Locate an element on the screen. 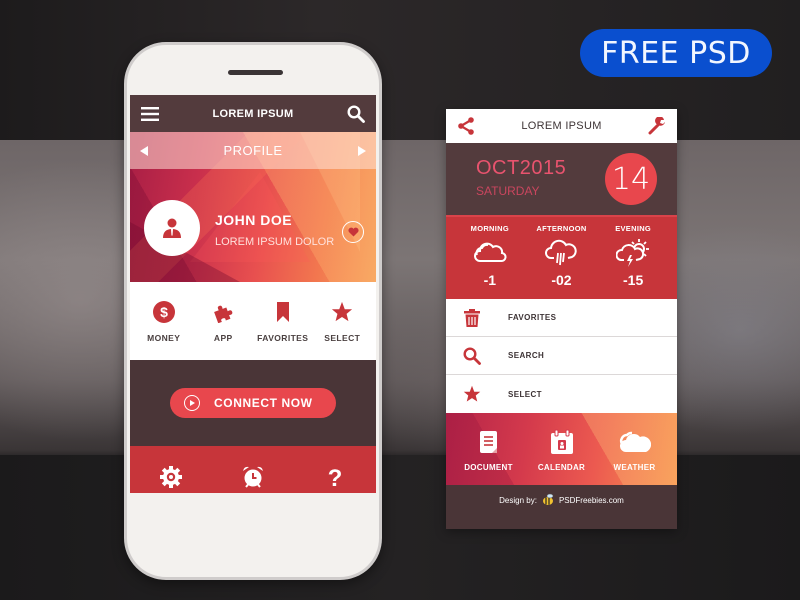  wrench-icon is located at coordinates (657, 126).